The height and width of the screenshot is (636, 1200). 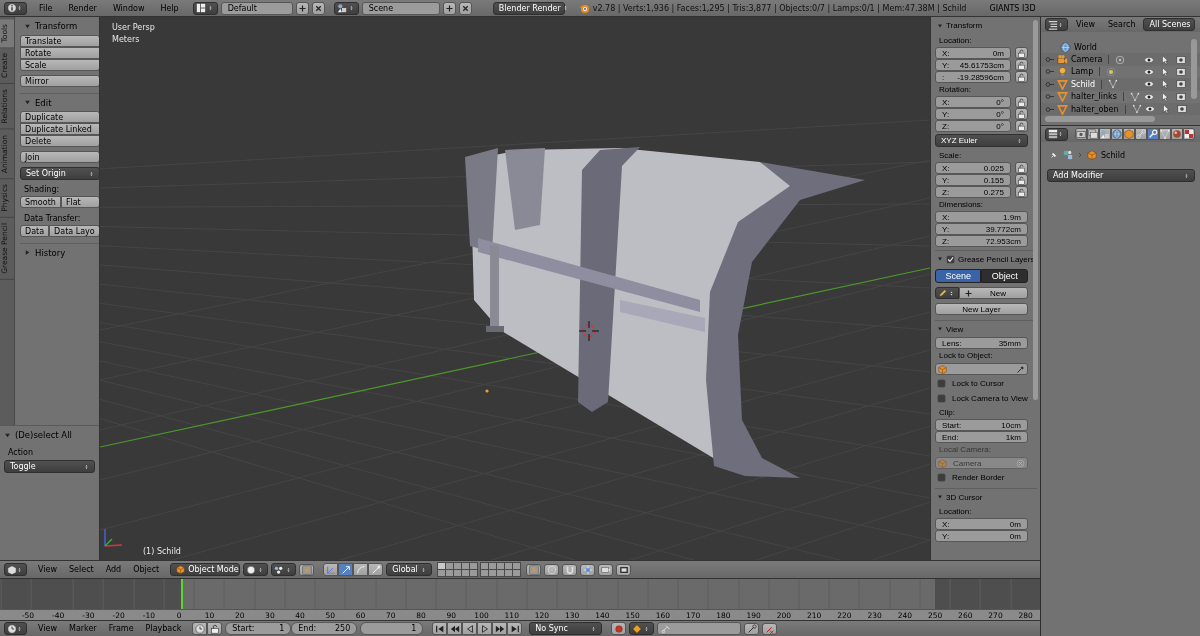 What do you see at coordinates (981, 309) in the screenshot?
I see `new-layer-button: New Layer` at bounding box center [981, 309].